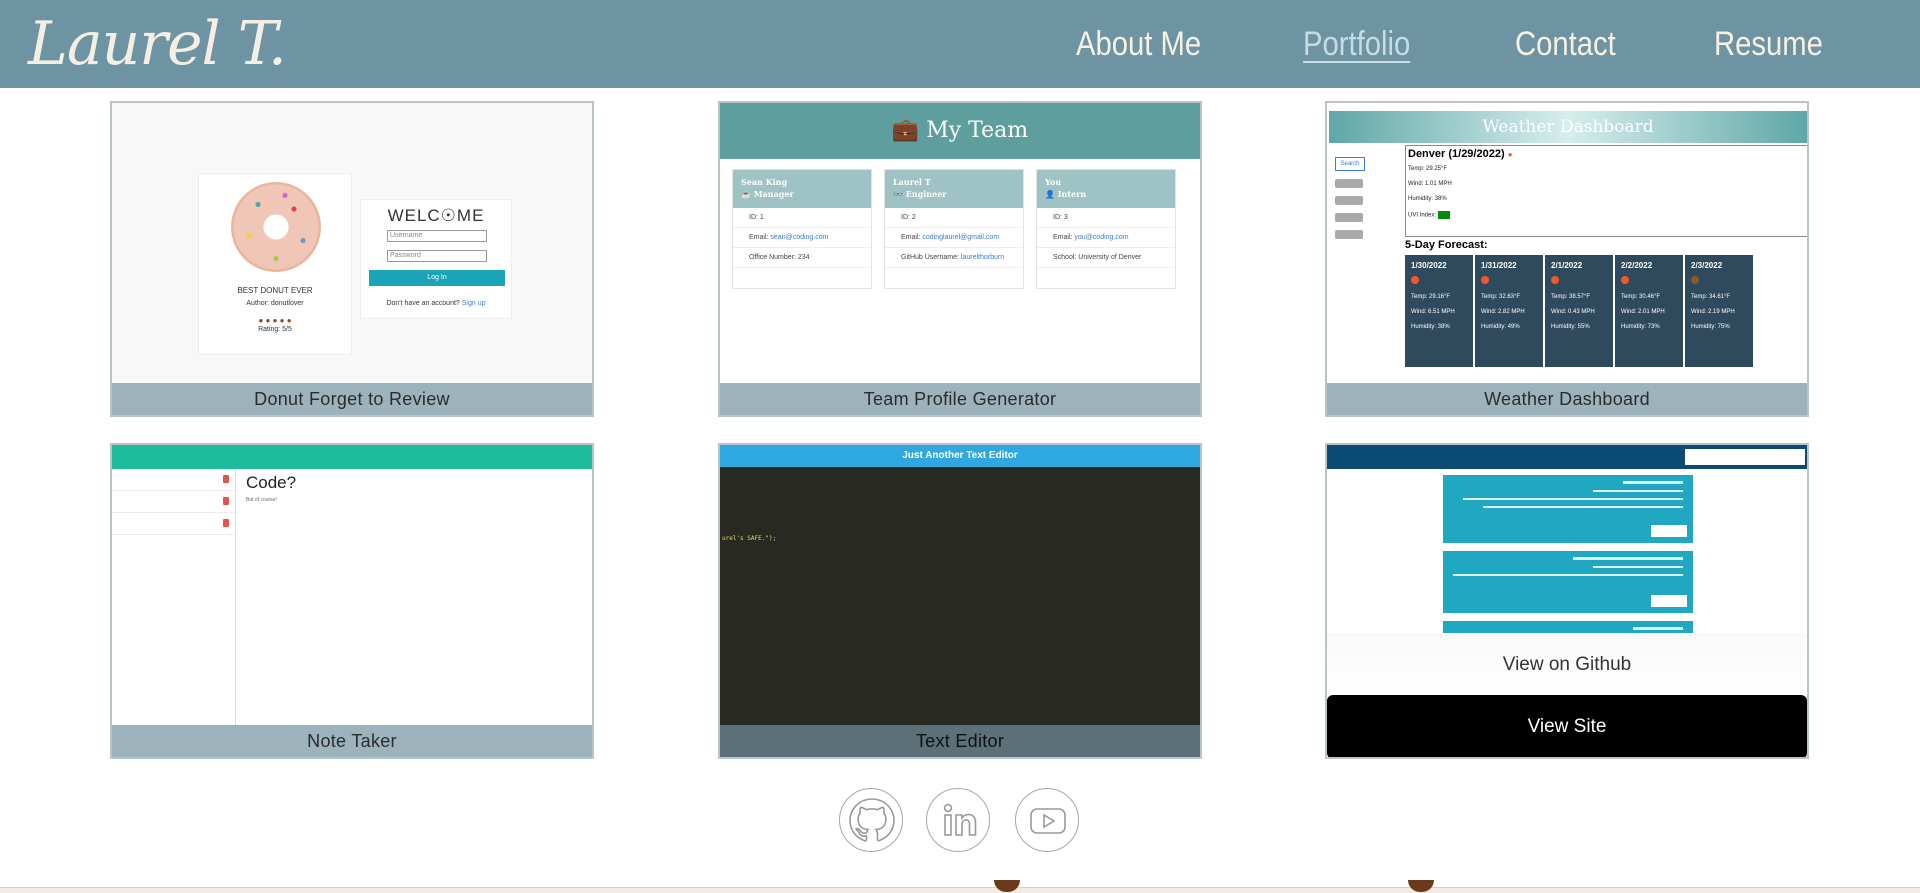 Image resolution: width=1920 pixels, height=893 pixels. What do you see at coordinates (352, 457) in the screenshot?
I see `note-header` at bounding box center [352, 457].